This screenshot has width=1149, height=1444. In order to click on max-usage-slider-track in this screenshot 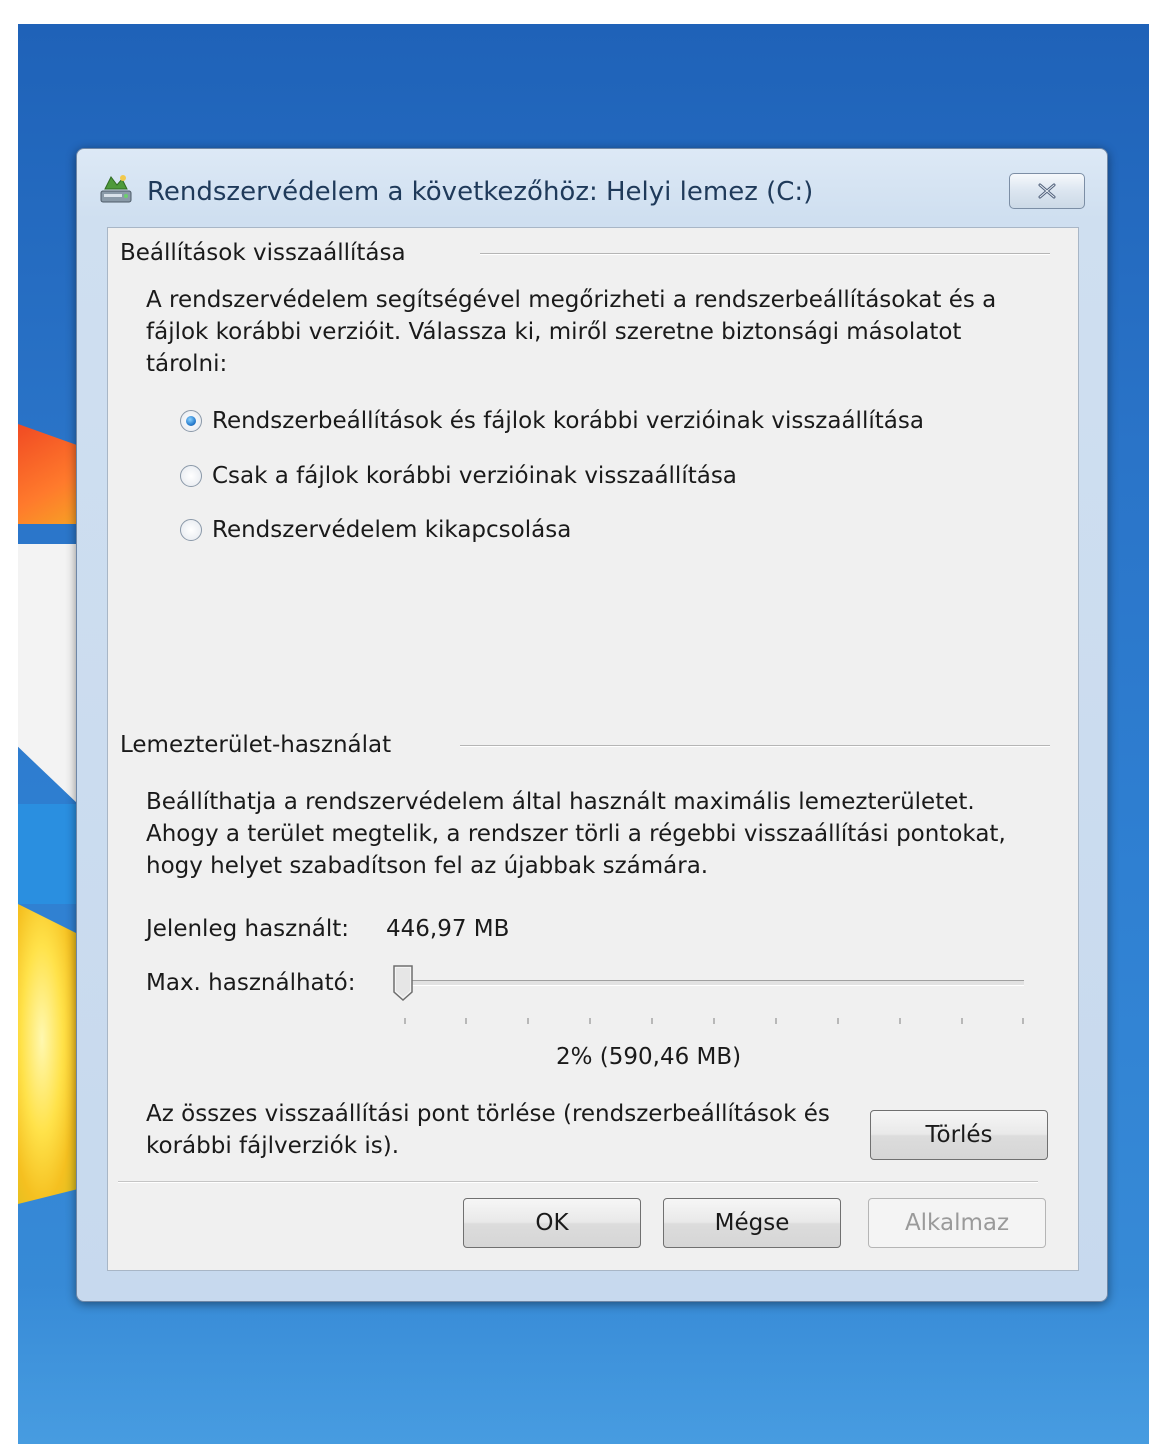, I will do `click(714, 983)`.